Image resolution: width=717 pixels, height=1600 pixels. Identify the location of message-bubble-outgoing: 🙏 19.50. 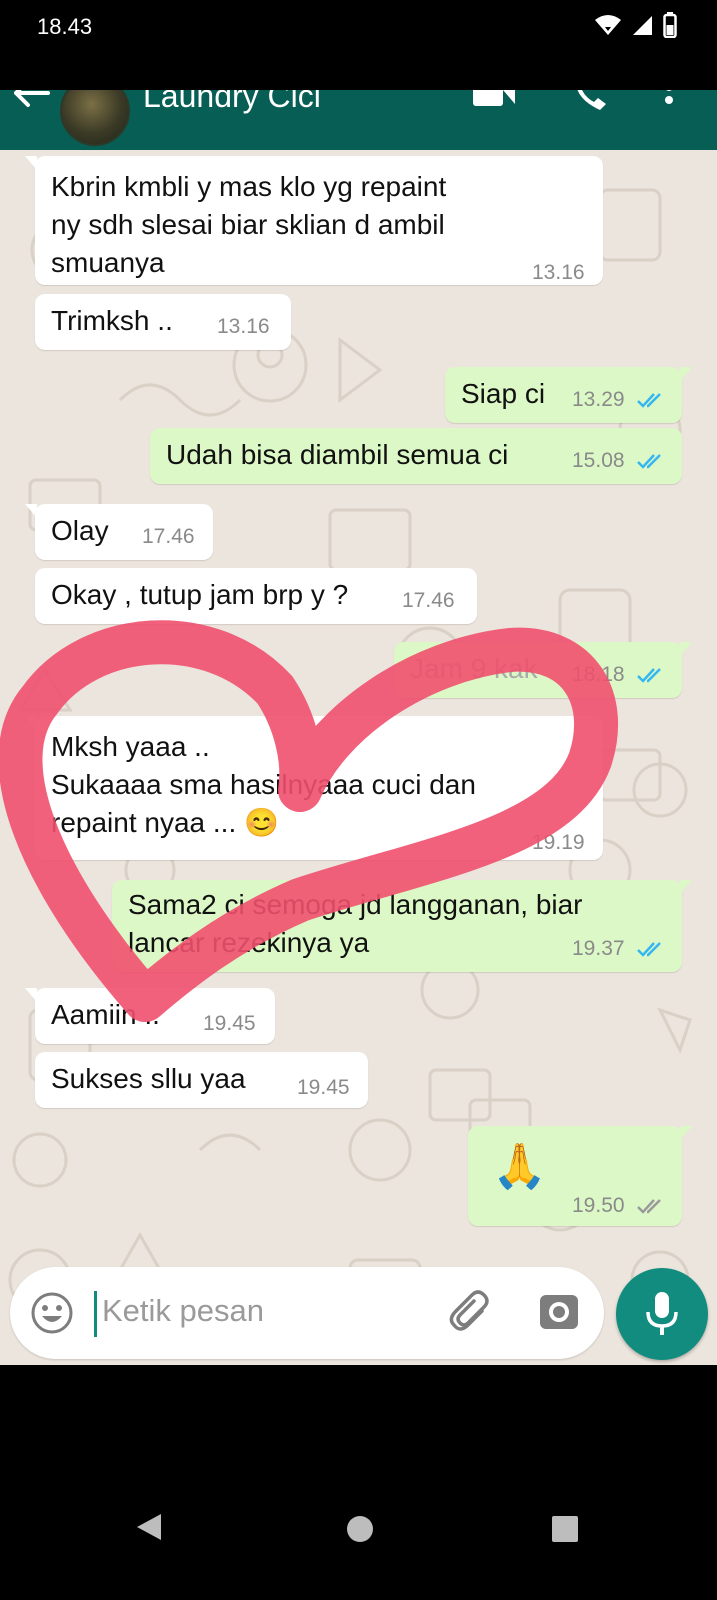
(580, 1176).